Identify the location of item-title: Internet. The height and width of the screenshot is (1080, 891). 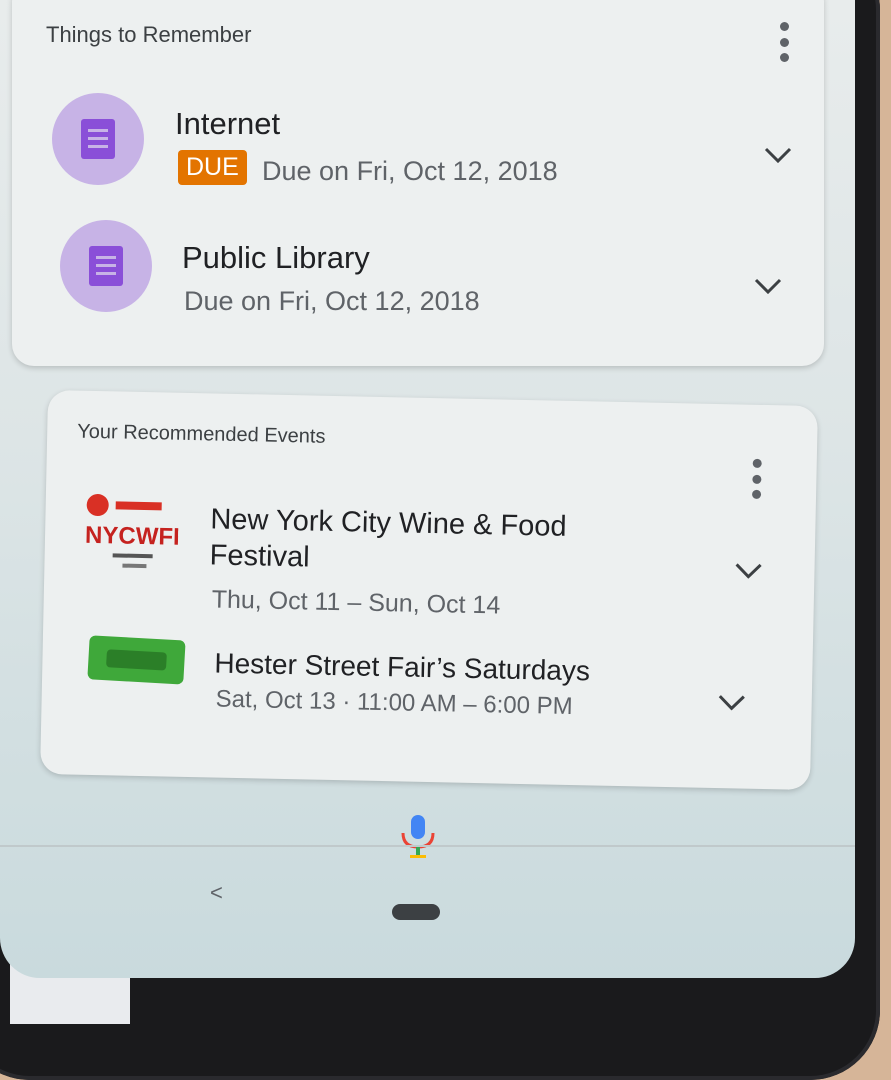
(228, 123).